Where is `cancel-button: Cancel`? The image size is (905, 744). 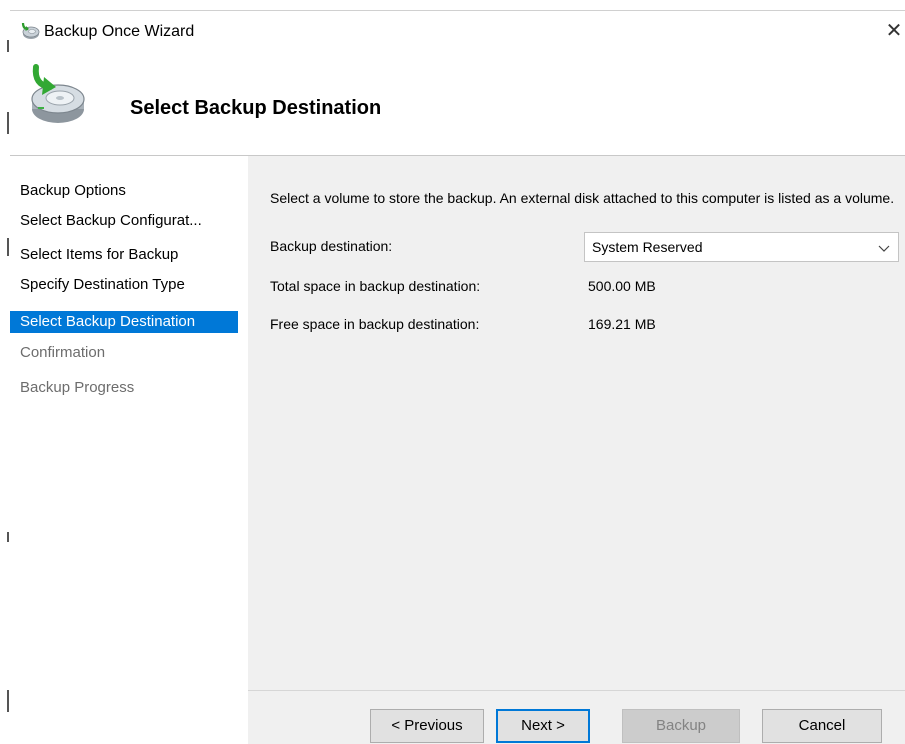
cancel-button: Cancel is located at coordinates (822, 726).